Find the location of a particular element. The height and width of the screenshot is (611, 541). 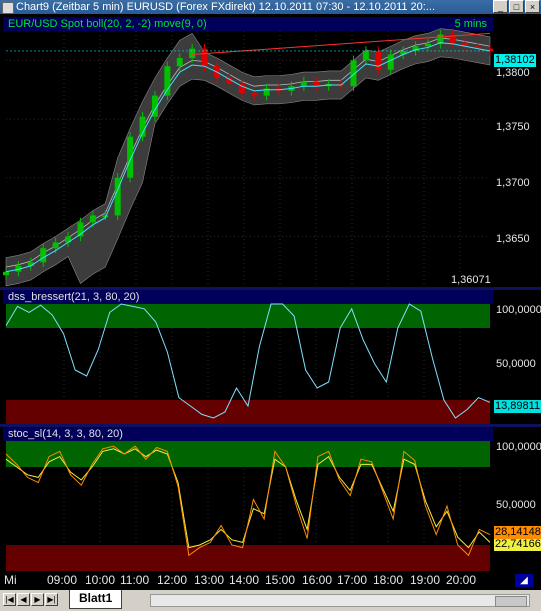

price-tick-label: 1,3750 is located at coordinates (513, 127).